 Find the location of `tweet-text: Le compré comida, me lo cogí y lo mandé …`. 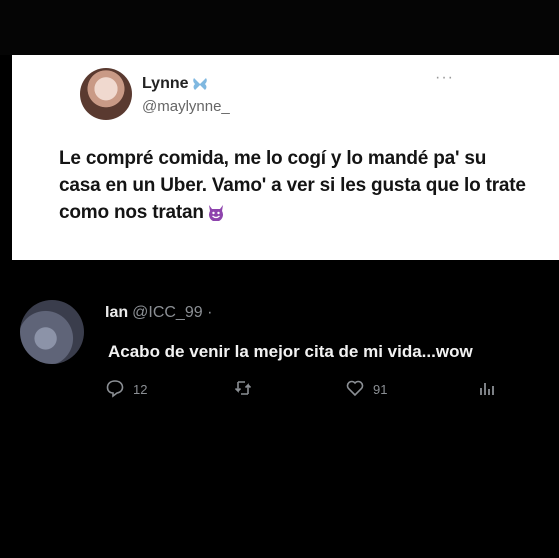

tweet-text: Le compré comida, me lo cogí y lo mandé … is located at coordinates (294, 185).